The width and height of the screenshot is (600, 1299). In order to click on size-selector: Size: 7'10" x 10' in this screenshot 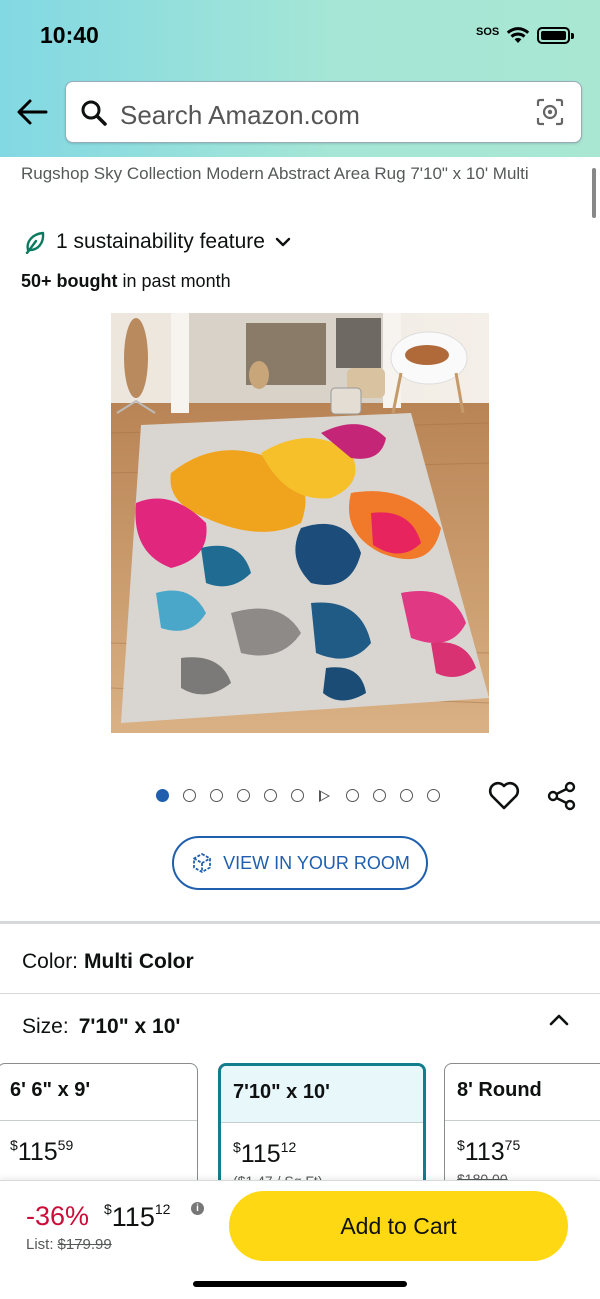, I will do `click(101, 1027)`.